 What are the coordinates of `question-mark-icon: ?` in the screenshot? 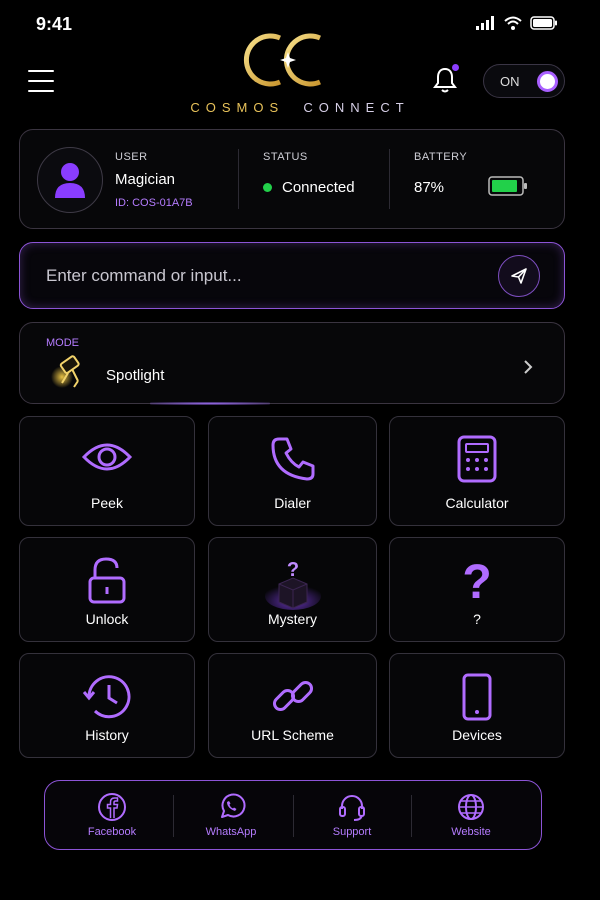 It's located at (476, 581).